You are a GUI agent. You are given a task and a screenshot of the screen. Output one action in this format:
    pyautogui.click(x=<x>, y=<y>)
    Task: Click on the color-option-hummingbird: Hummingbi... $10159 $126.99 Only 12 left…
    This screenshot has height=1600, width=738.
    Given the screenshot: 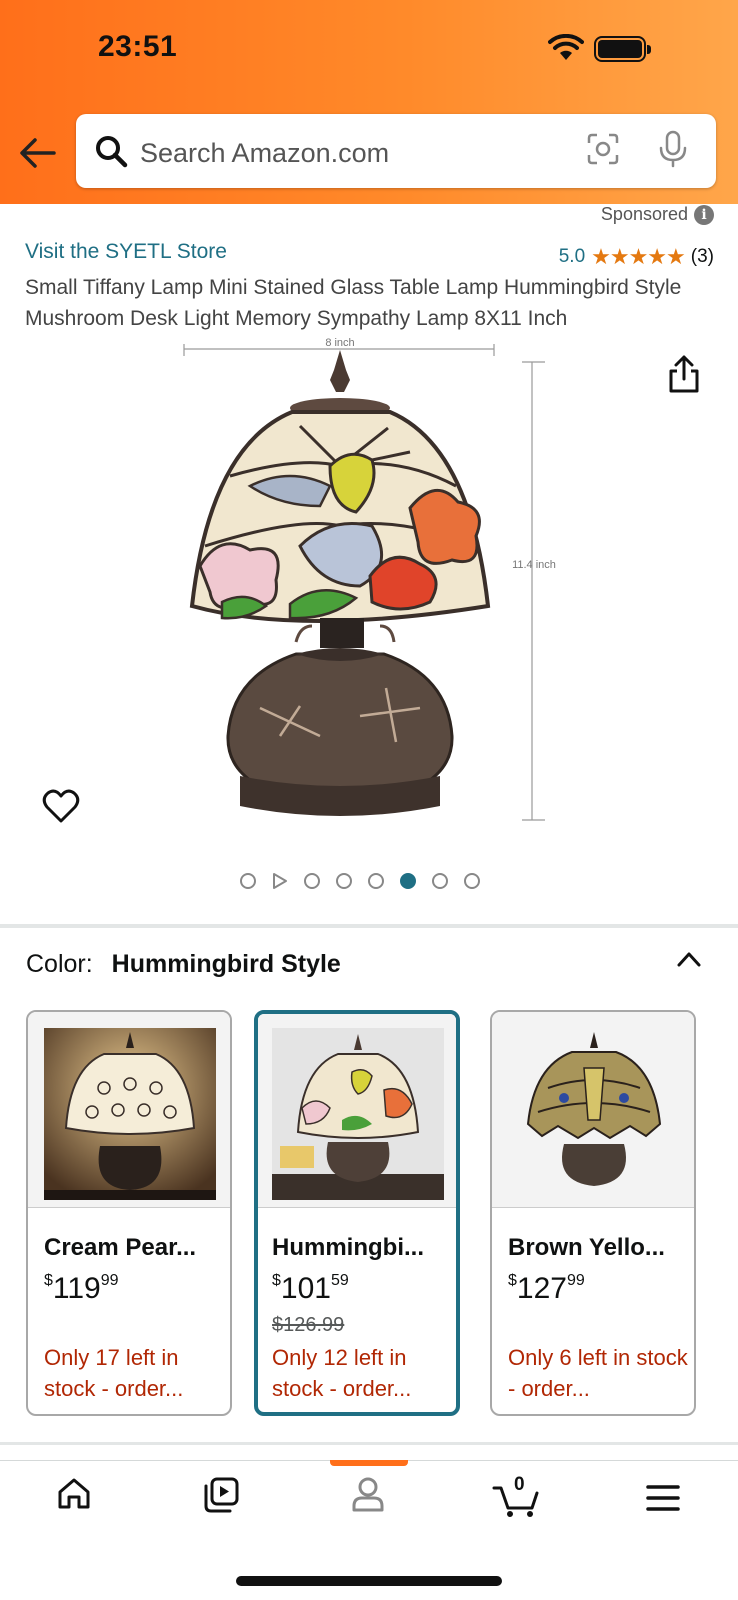 What is the action you would take?
    pyautogui.click(x=357, y=1213)
    